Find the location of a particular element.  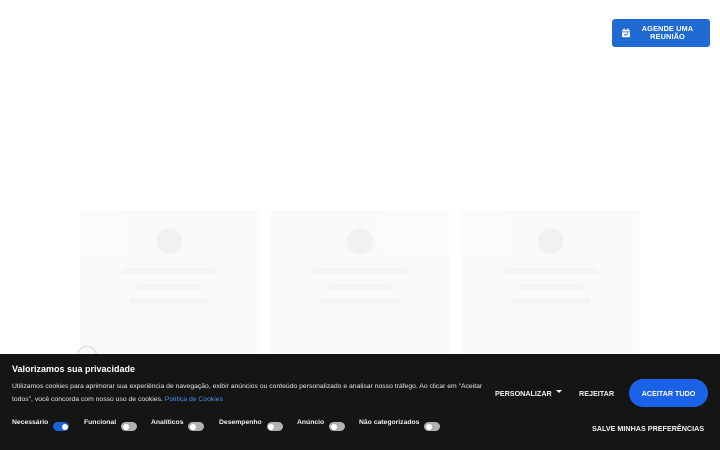

category-label: Necessário is located at coordinates (30, 422).